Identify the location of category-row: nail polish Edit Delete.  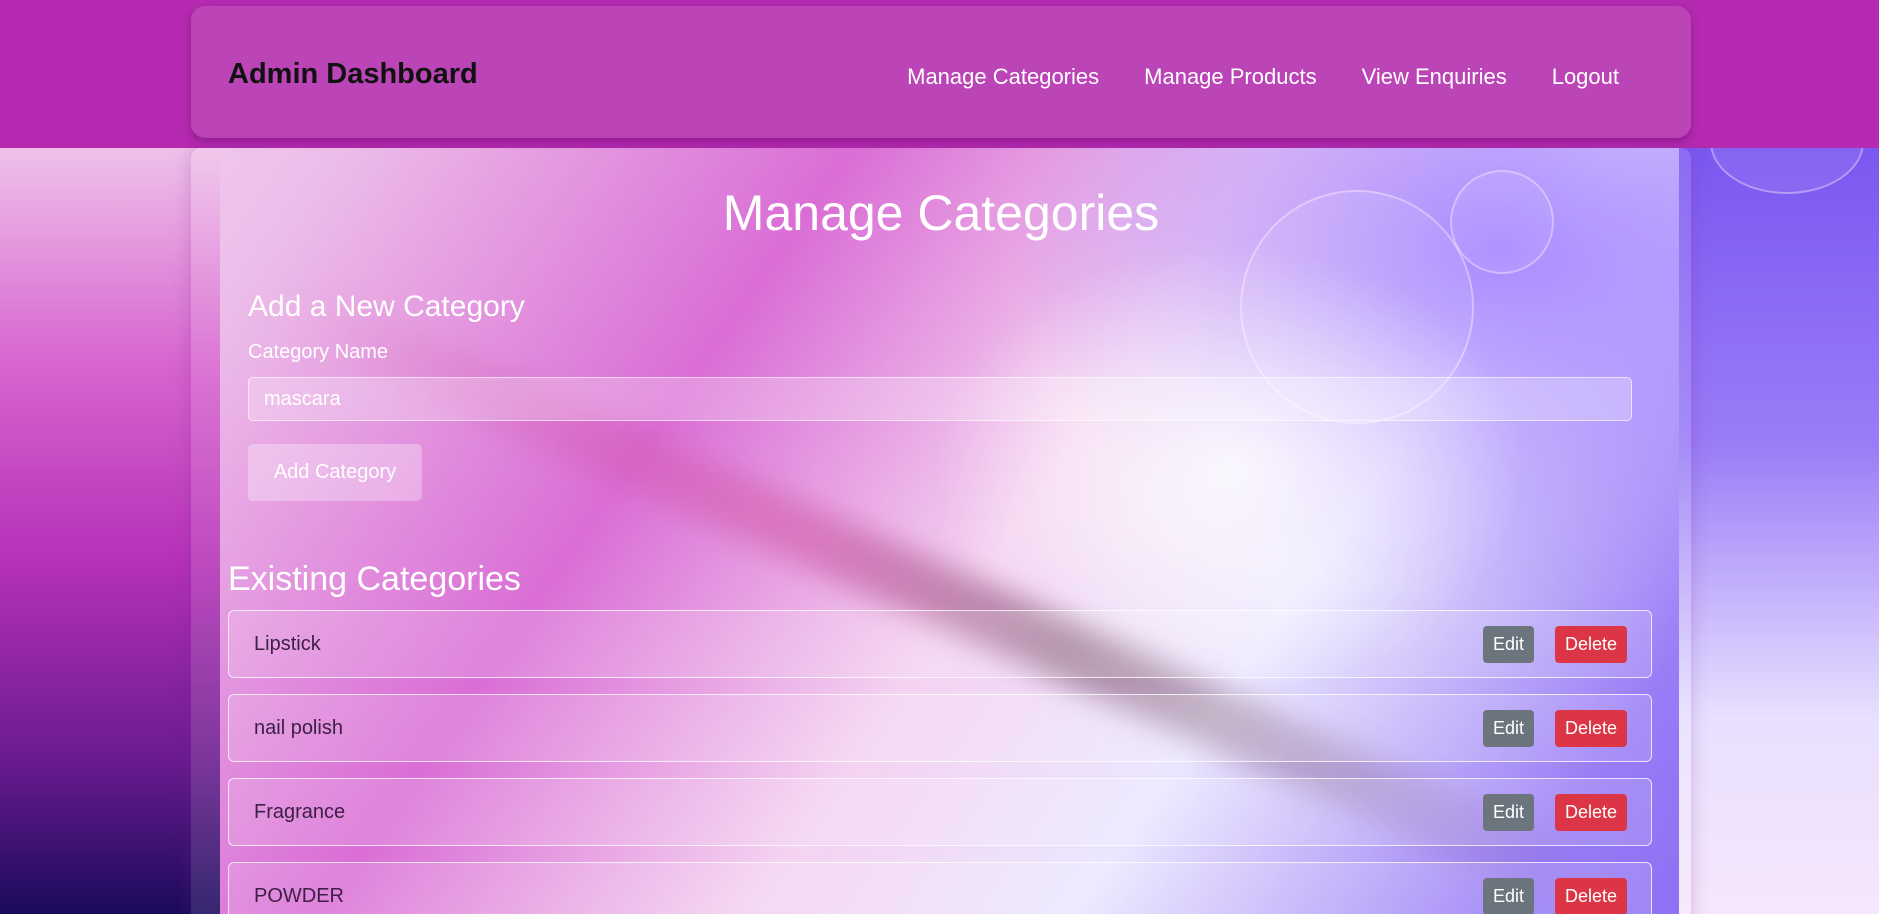
(940, 728).